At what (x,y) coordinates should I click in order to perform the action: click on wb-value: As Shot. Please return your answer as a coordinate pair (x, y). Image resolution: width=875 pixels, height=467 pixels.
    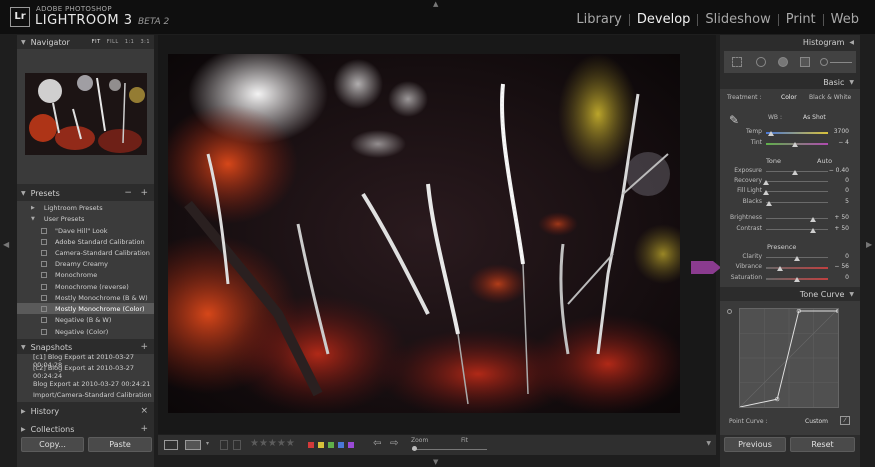
    Looking at the image, I should click on (814, 117).